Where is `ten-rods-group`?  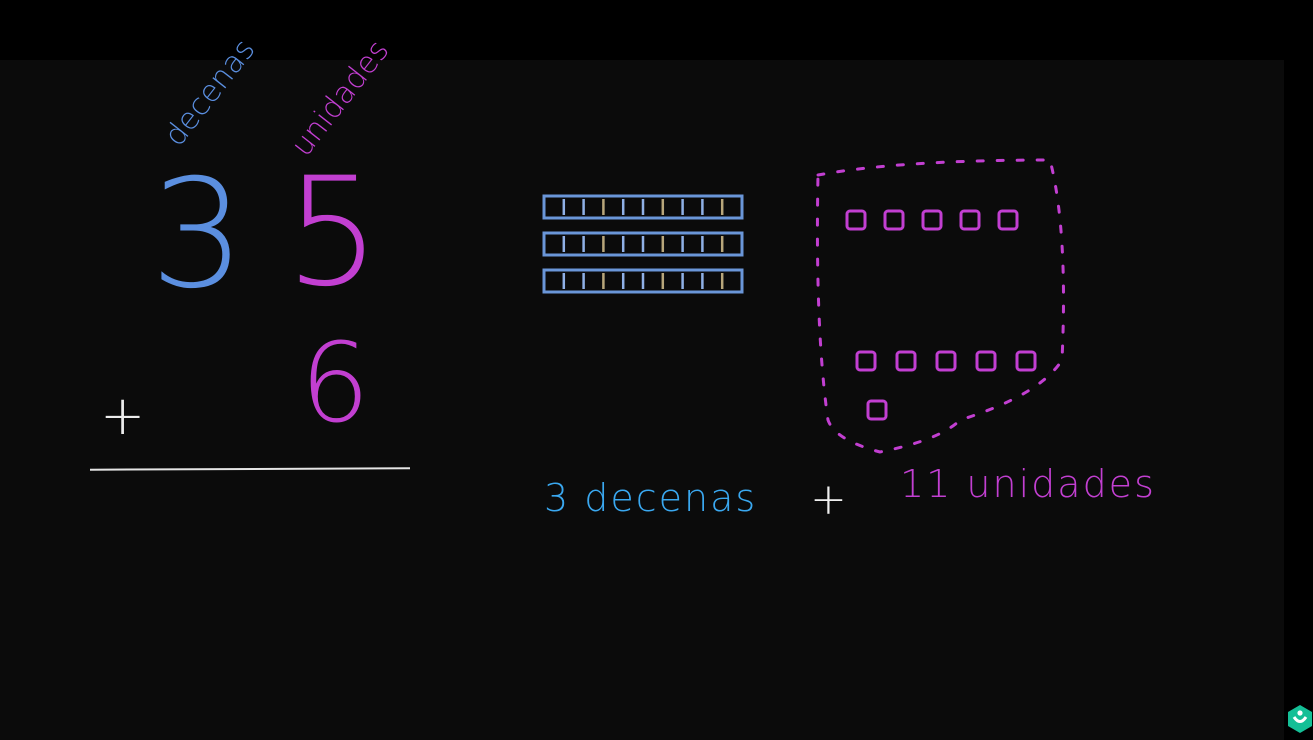
ten-rods-group is located at coordinates (643, 244).